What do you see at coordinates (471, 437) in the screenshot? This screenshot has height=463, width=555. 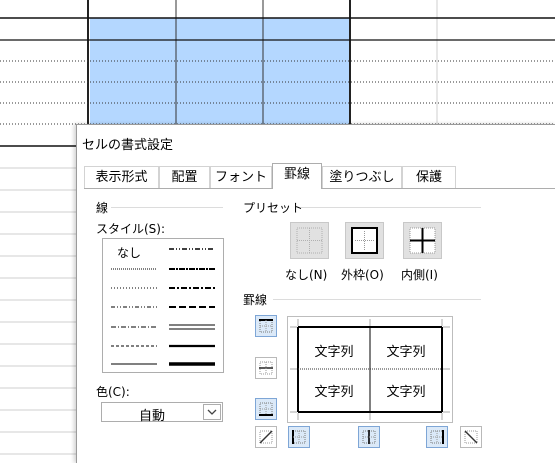 I see `border-diagonal-down-icon` at bounding box center [471, 437].